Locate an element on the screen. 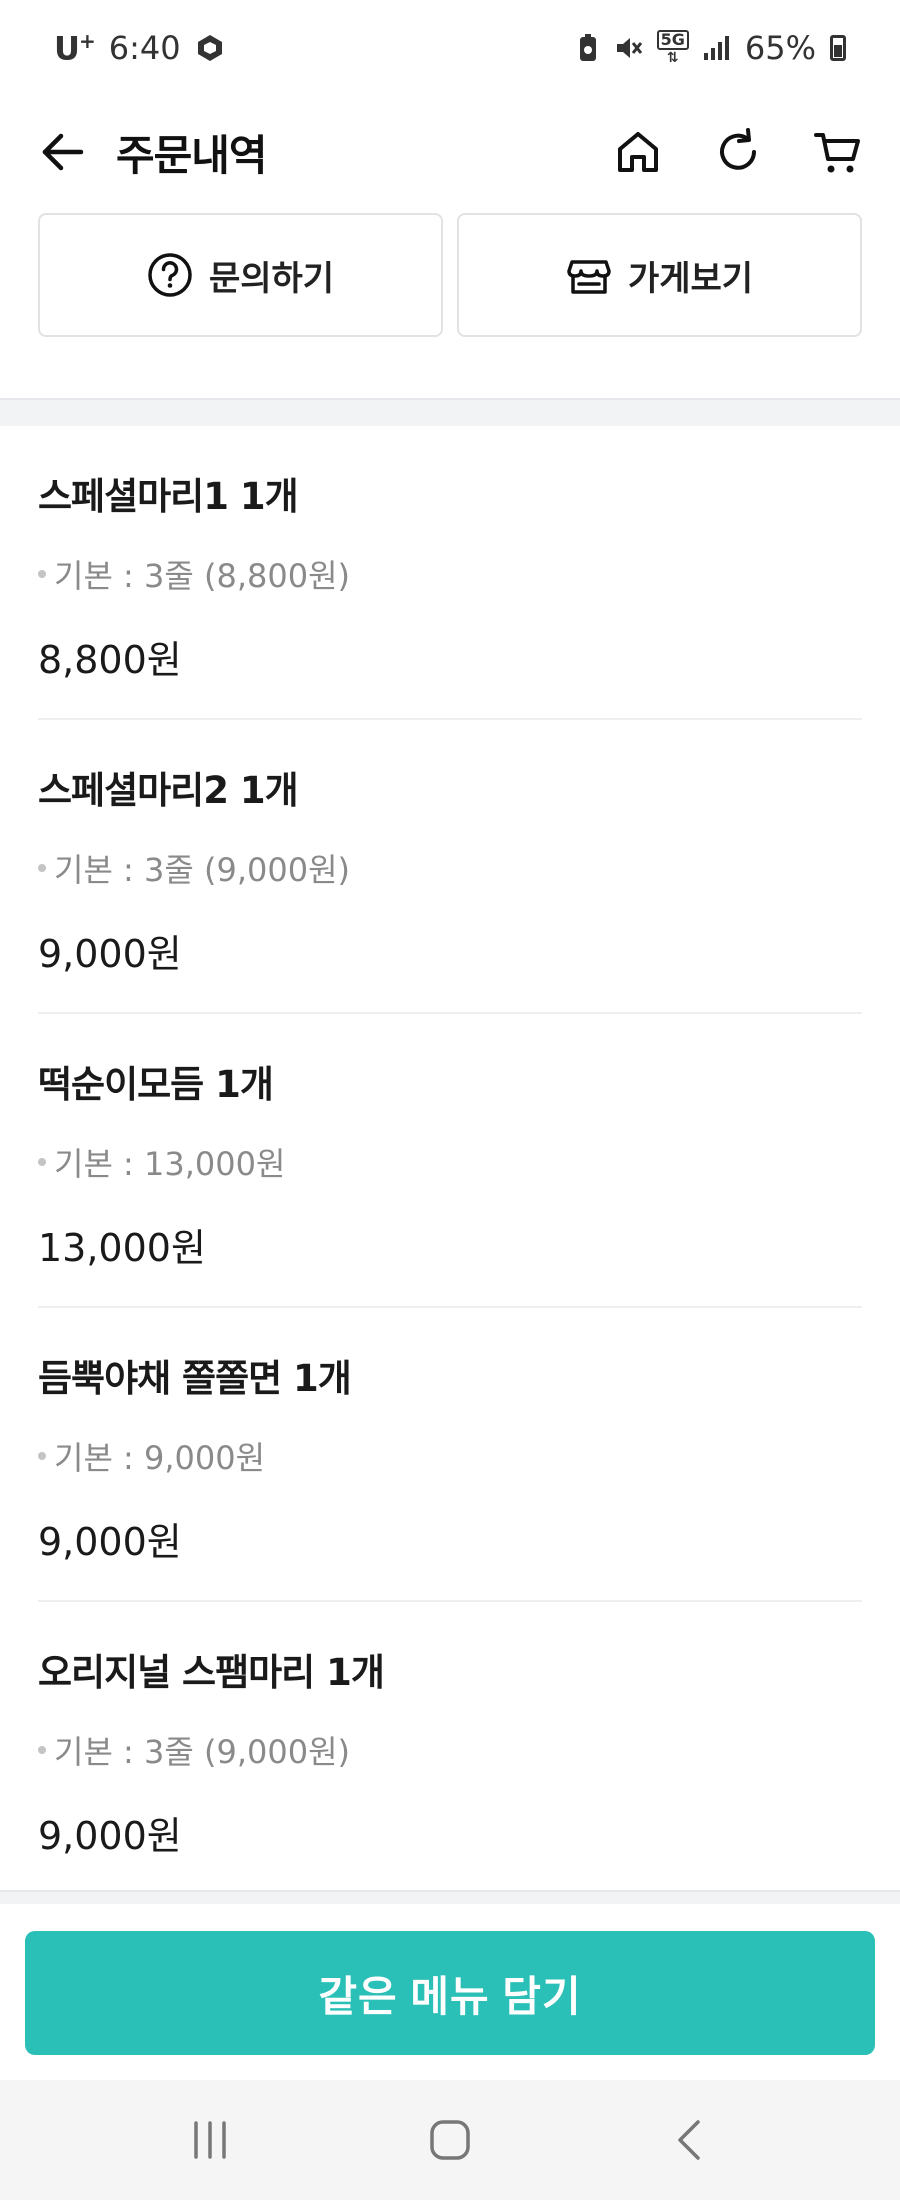 The width and height of the screenshot is (900, 2200). header-actions is located at coordinates (738, 152).